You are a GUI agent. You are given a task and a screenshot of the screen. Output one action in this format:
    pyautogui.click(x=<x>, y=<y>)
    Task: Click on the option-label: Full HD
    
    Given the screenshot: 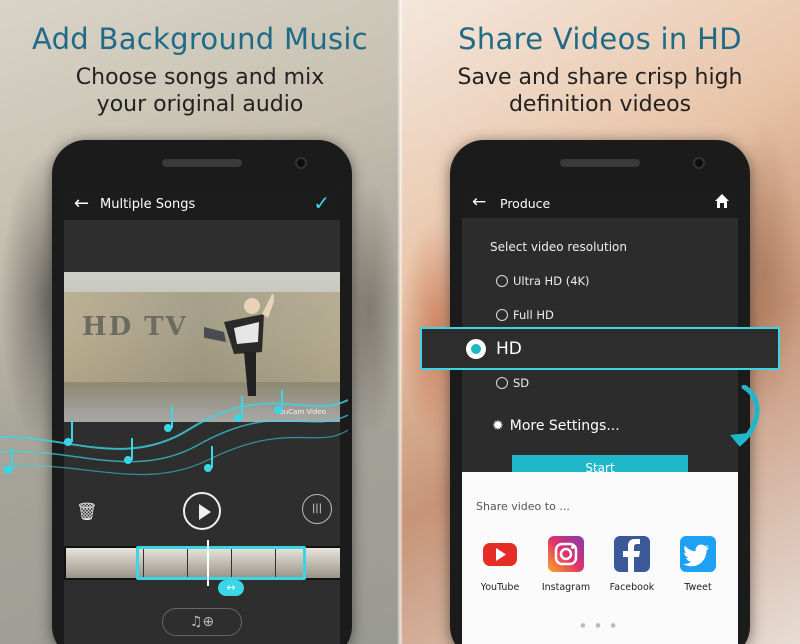 What is the action you would take?
    pyautogui.click(x=533, y=315)
    